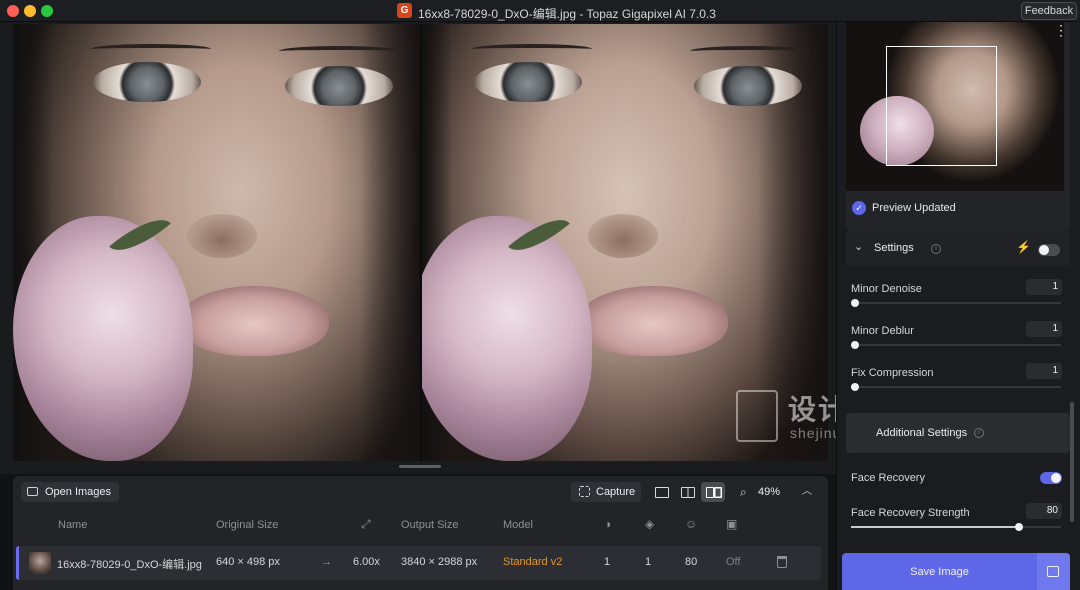 This screenshot has width=1080, height=590. I want to click on check-circle-icon: ✓, so click(859, 208).